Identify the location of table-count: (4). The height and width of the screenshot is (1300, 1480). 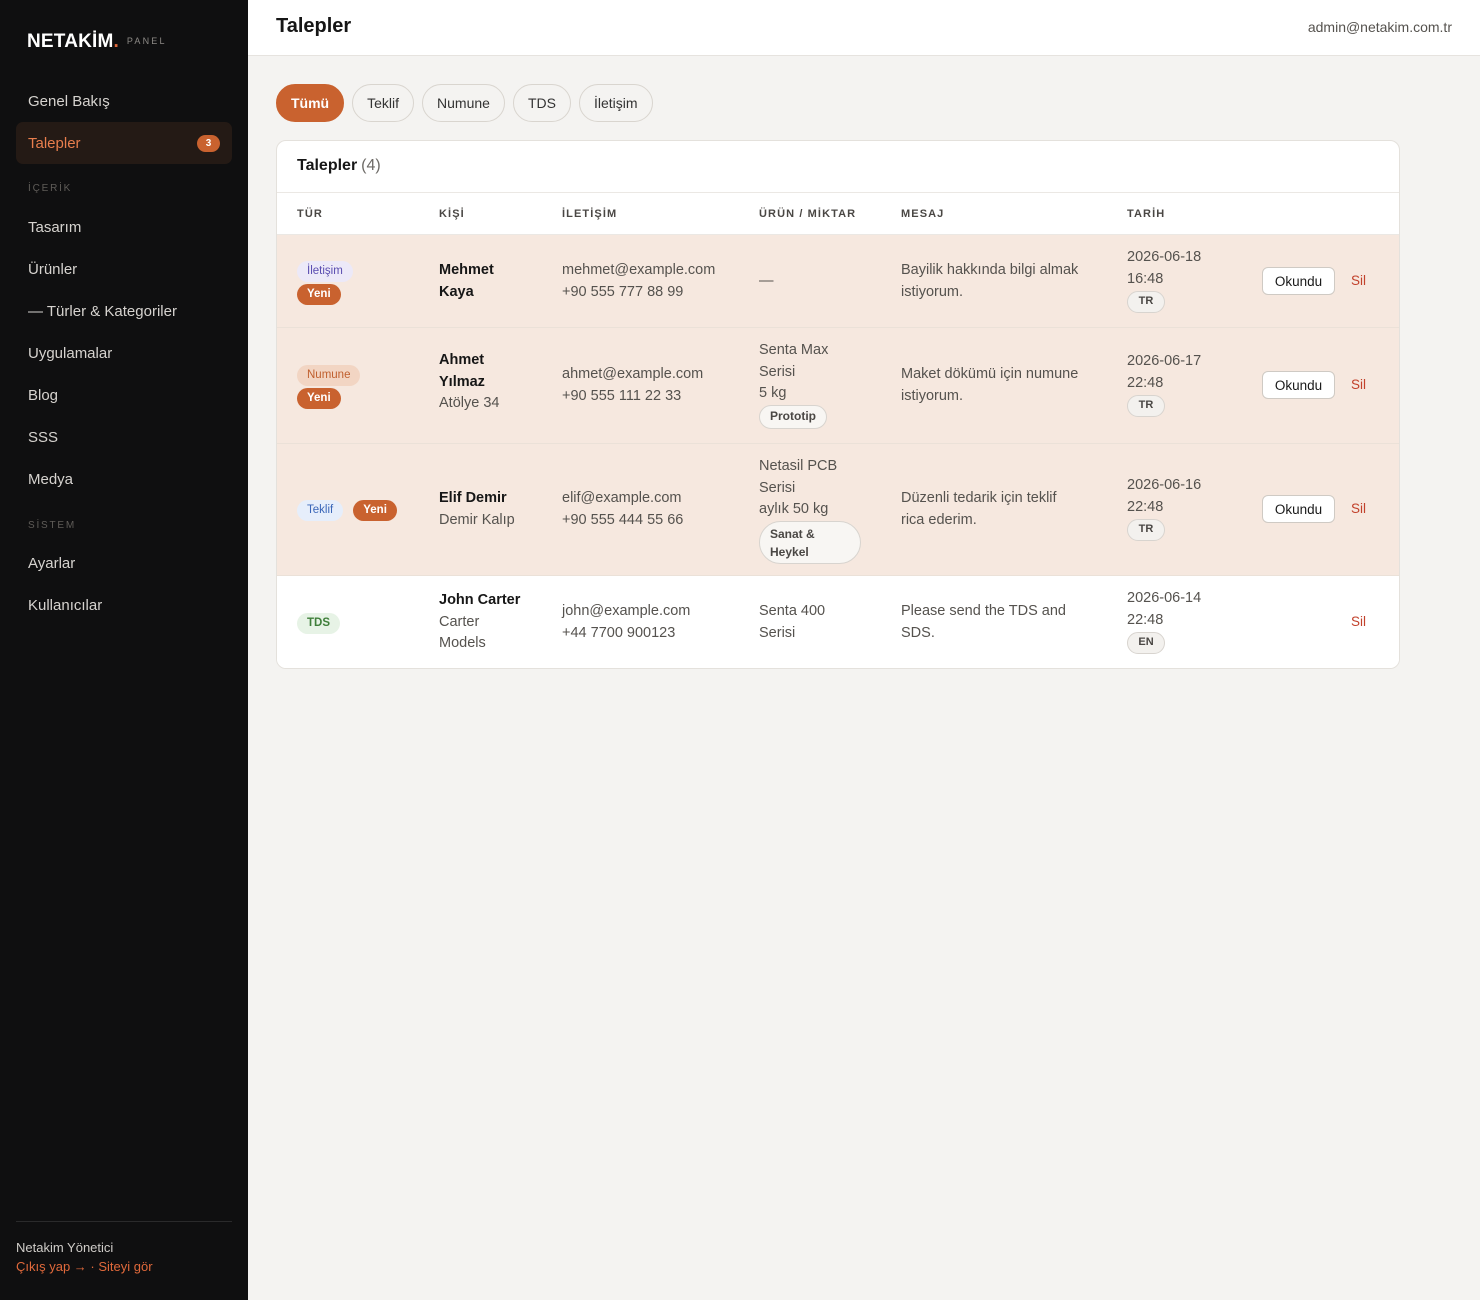
(371, 165).